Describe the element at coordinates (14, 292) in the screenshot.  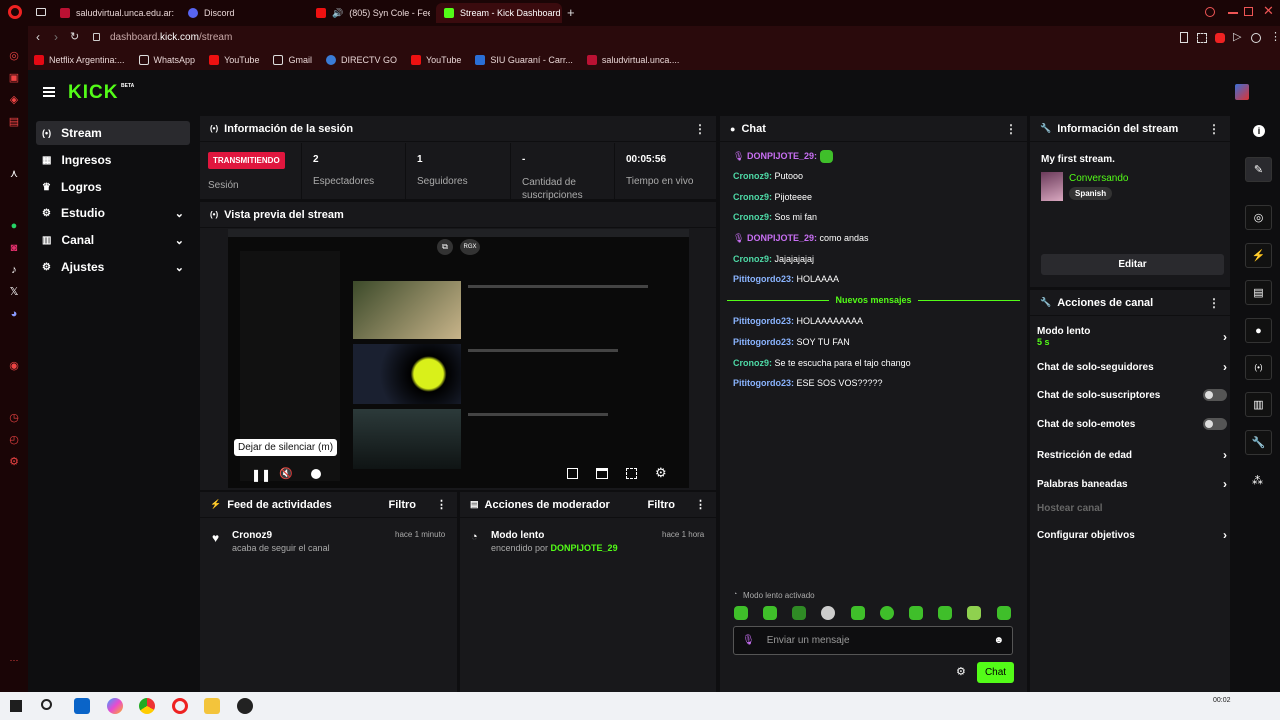
I see `x-twitter-icon: 𝕏` at that location.